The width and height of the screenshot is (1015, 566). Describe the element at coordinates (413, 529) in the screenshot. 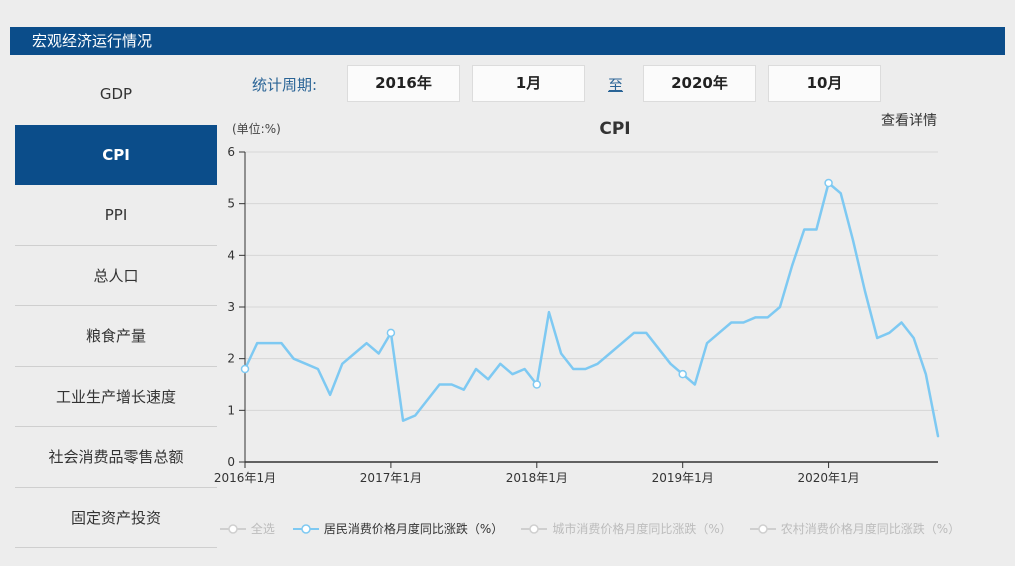

I see `legend-label: 居民消费价格月度同比涨跌（%）` at that location.